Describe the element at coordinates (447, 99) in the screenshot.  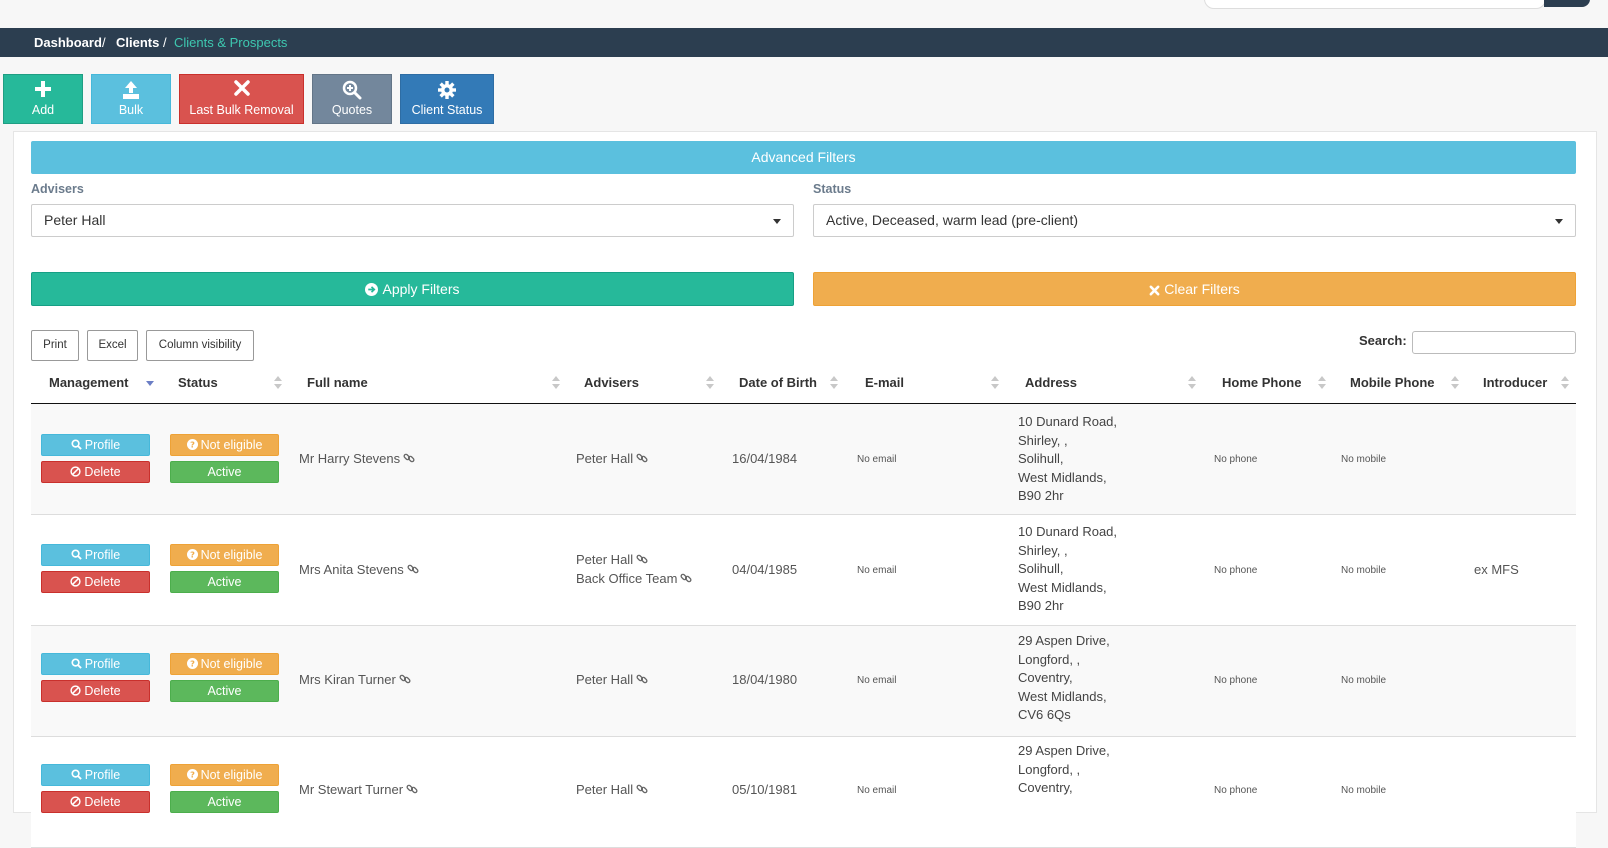
I see `client-status-button: Client Status` at that location.